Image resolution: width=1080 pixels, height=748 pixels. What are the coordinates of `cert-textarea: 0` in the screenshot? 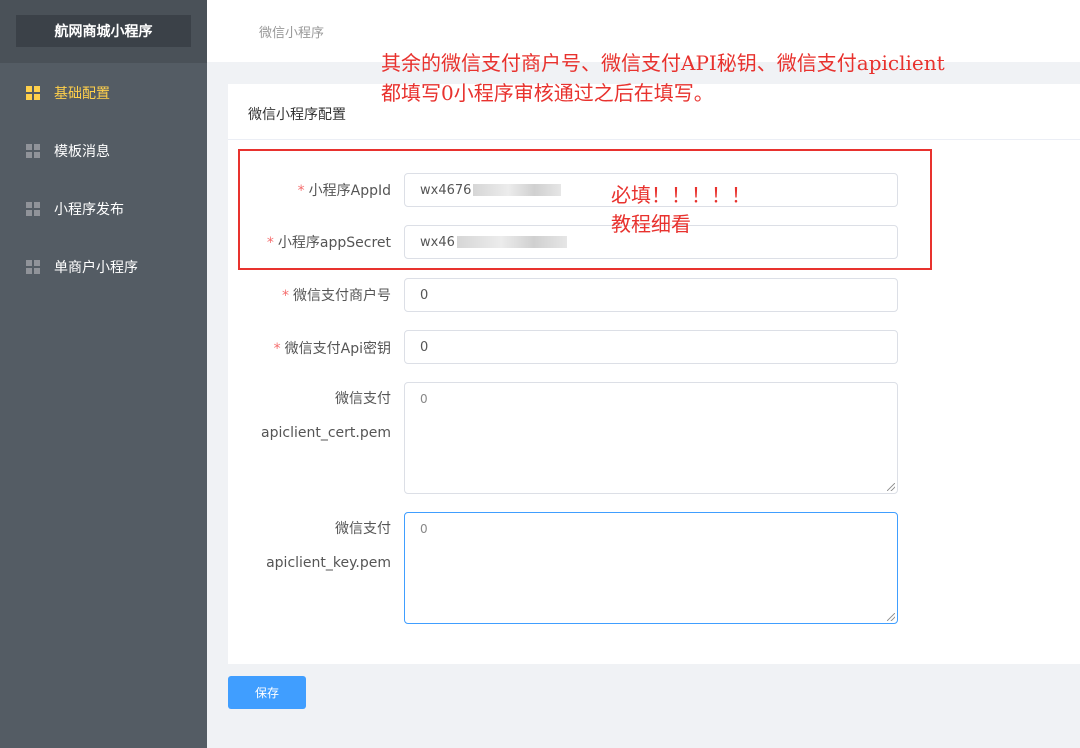 It's located at (651, 438).